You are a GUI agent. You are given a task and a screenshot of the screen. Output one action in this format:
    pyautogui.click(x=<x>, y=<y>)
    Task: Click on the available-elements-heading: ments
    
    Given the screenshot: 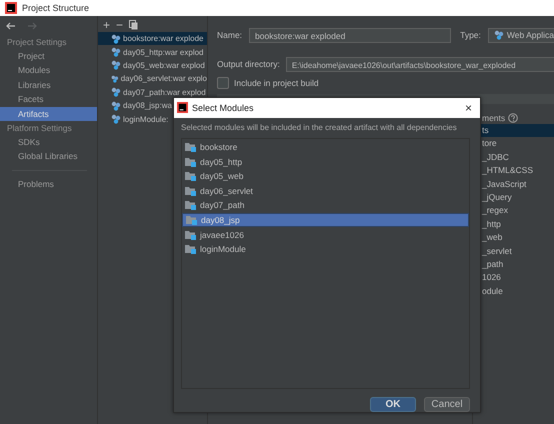 What is the action you would take?
    pyautogui.click(x=494, y=117)
    